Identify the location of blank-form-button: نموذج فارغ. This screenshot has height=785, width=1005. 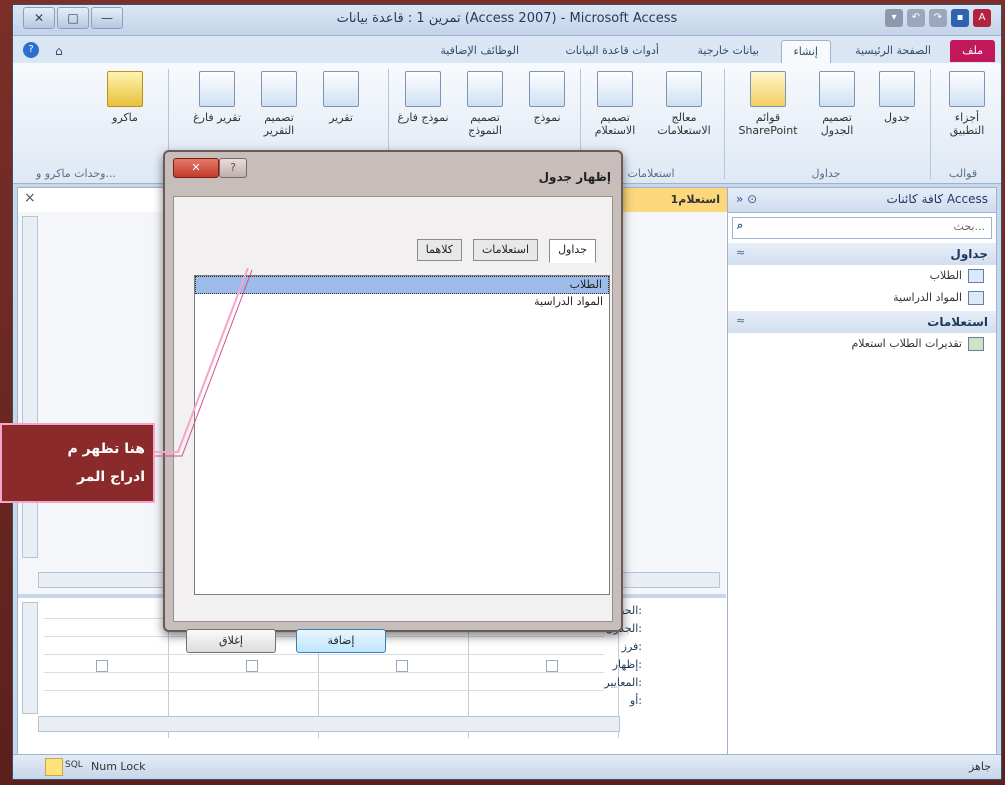
(423, 116).